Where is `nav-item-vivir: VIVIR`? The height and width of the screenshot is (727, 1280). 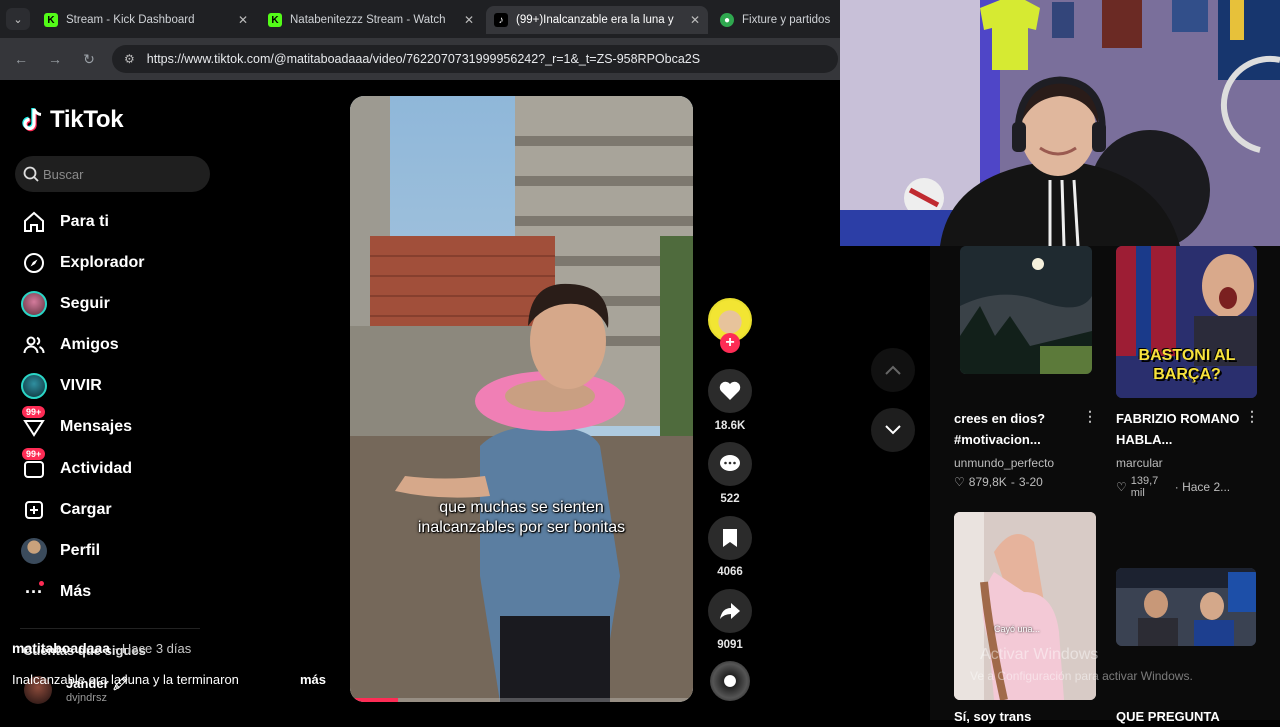 nav-item-vivir: VIVIR is located at coordinates (61, 386).